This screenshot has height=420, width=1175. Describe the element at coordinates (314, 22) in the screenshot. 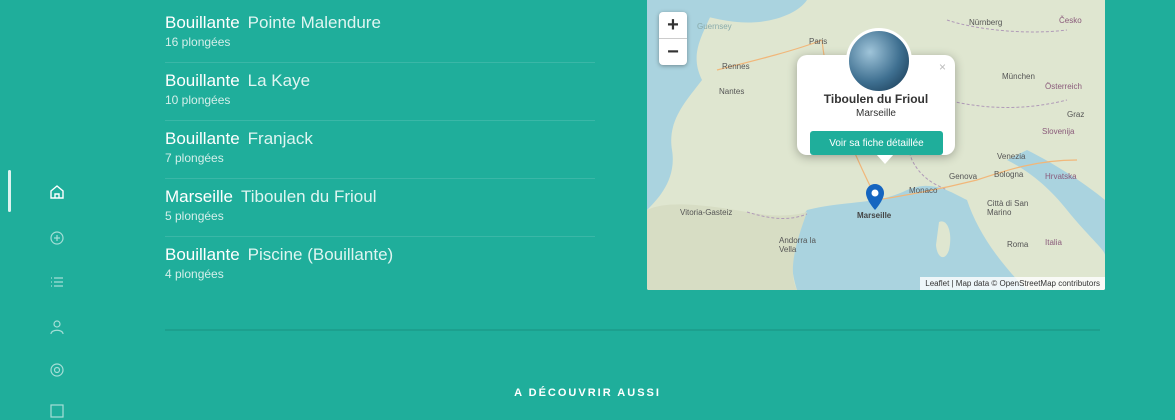

I see `spot-name: Pointe Malendure` at that location.